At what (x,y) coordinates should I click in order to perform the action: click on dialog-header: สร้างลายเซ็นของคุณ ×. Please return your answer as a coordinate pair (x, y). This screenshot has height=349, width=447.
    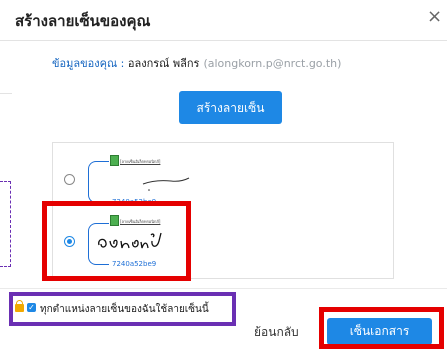
    Looking at the image, I should click on (223, 20).